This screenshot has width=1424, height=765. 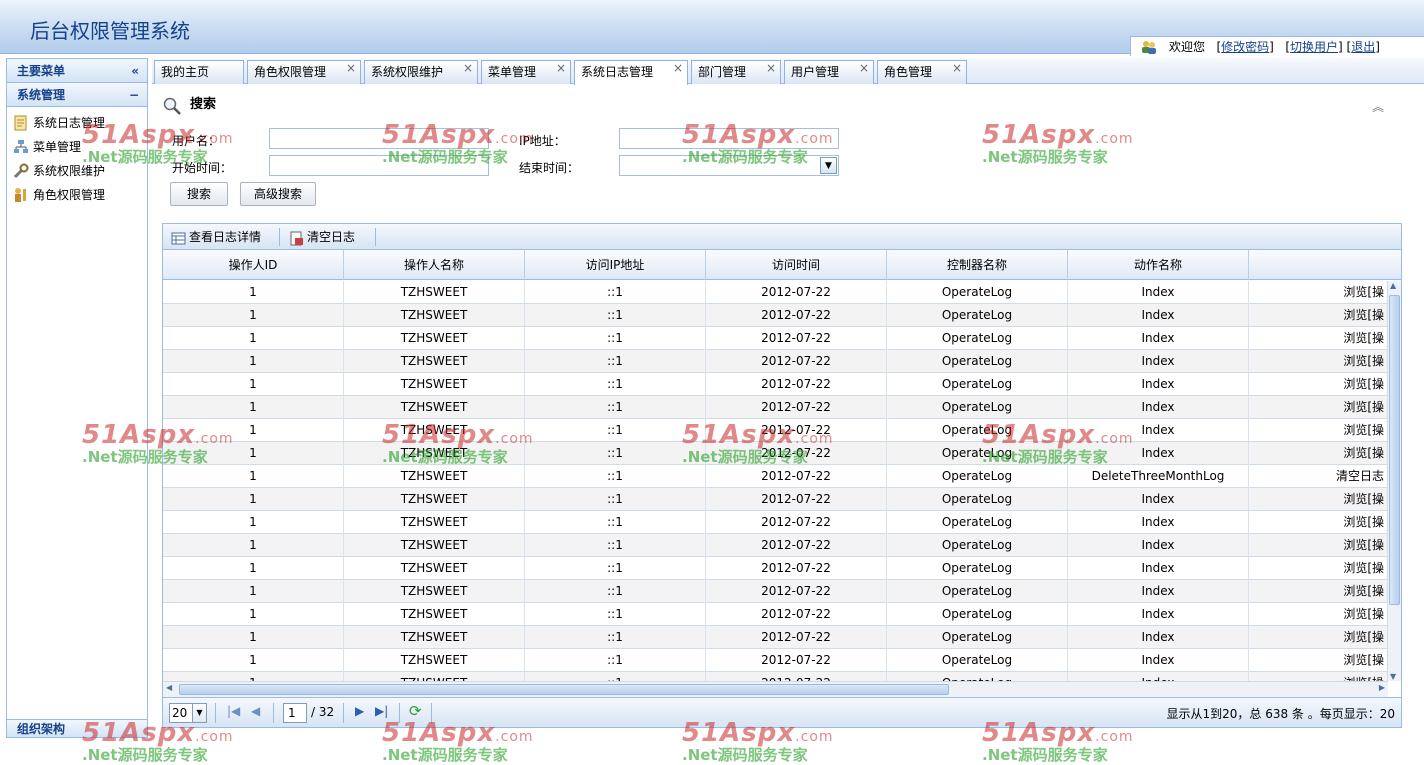 I want to click on end-time-input, so click(x=729, y=165).